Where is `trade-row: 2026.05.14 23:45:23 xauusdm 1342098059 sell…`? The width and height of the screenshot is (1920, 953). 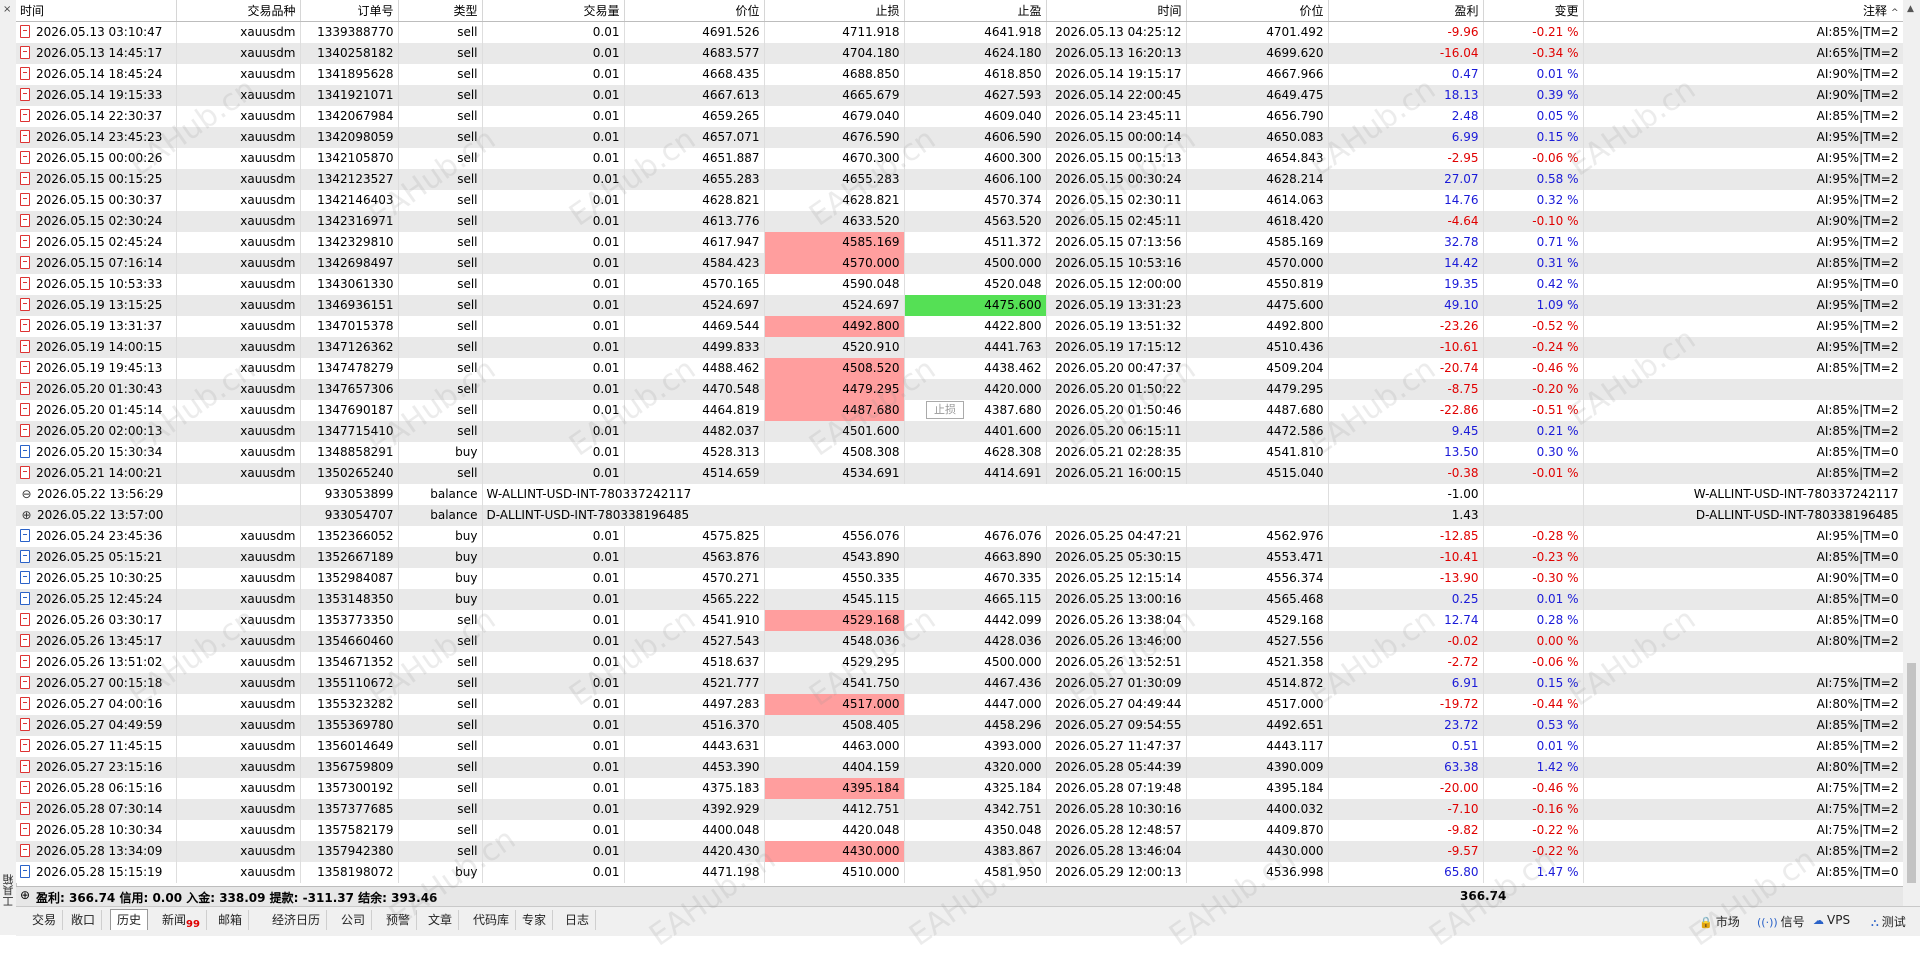
trade-row: 2026.05.14 23:45:23 xauusdm 1342098059 sell… is located at coordinates (959, 137).